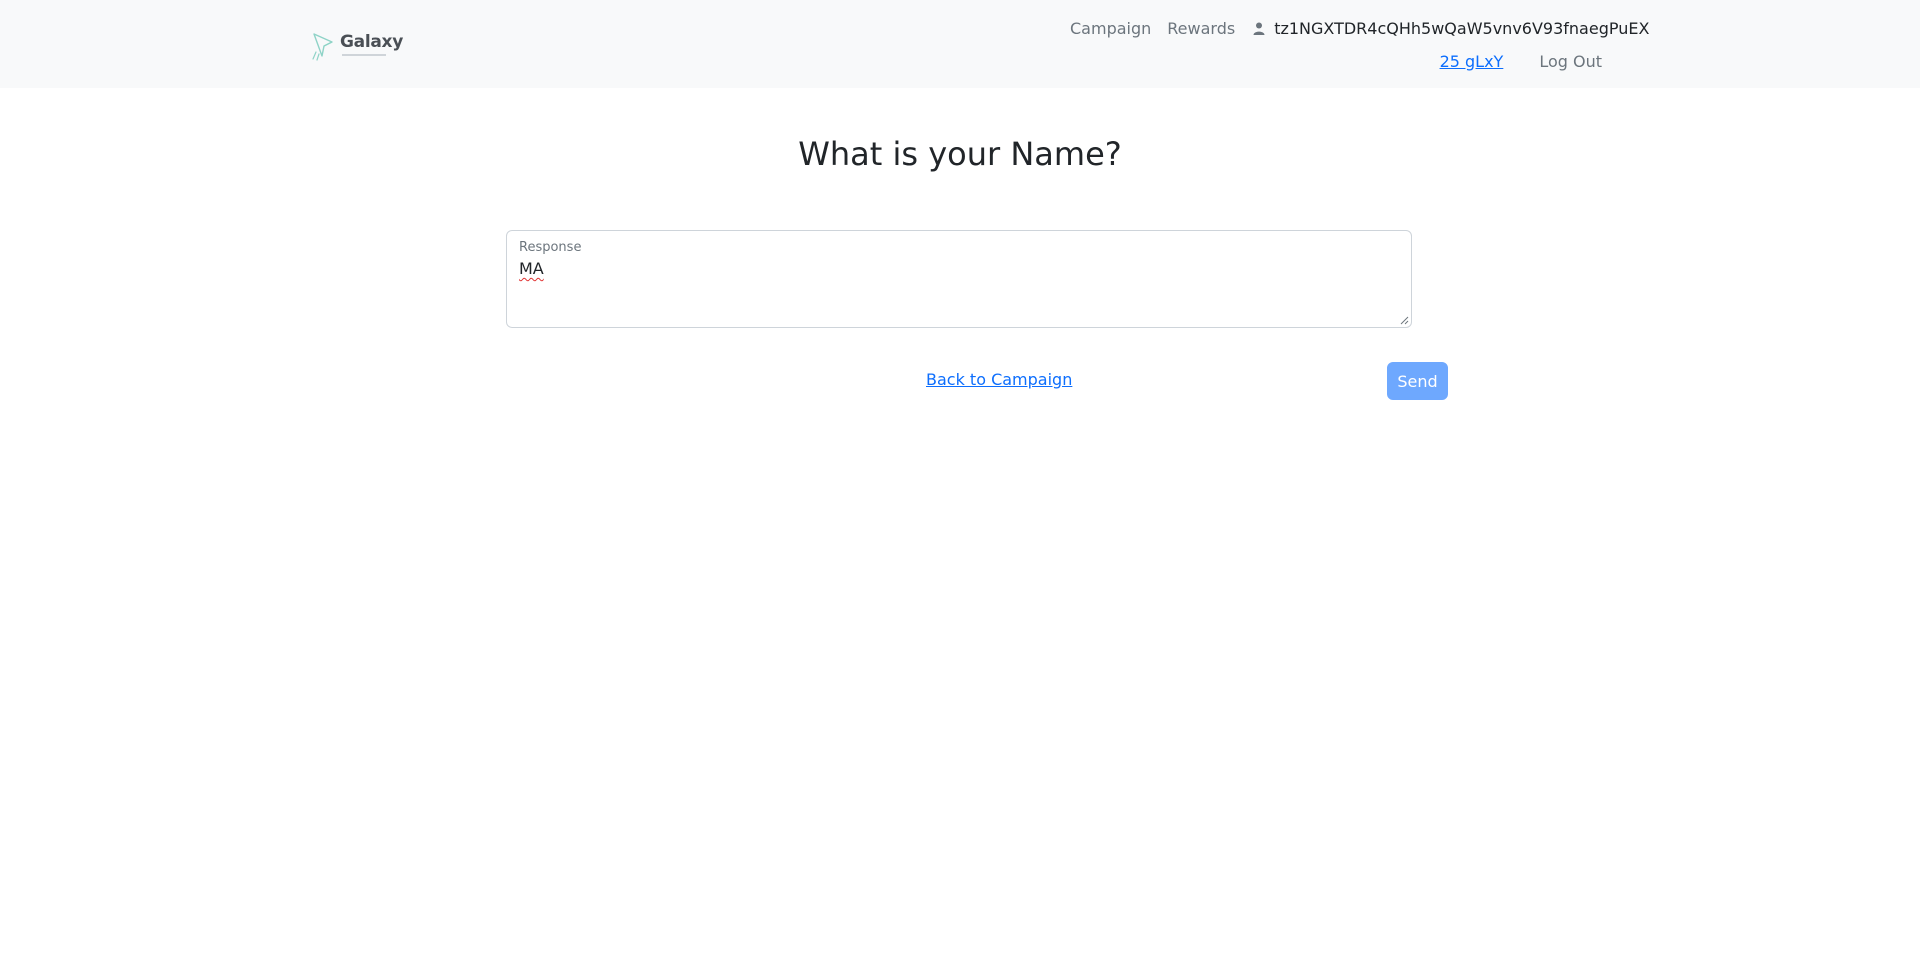 Image resolution: width=1920 pixels, height=977 pixels. Describe the element at coordinates (322, 47) in the screenshot. I see `rocket-icon` at that location.